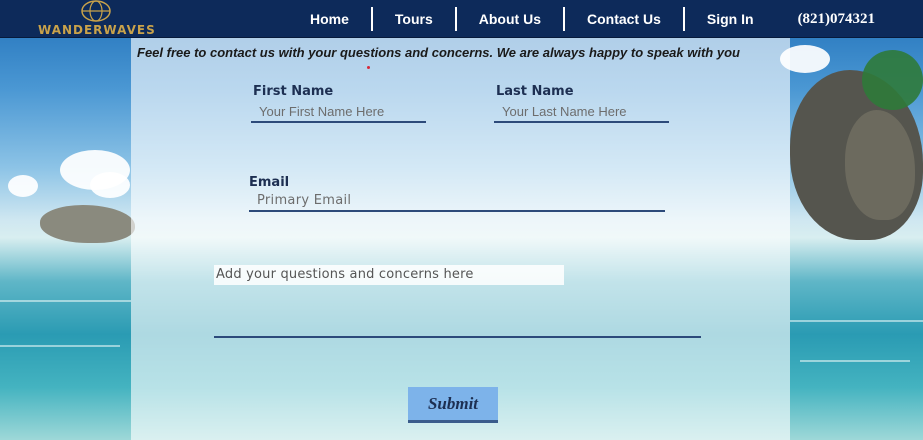  Describe the element at coordinates (330, 19) in the screenshot. I see `nav-home: Home` at that location.